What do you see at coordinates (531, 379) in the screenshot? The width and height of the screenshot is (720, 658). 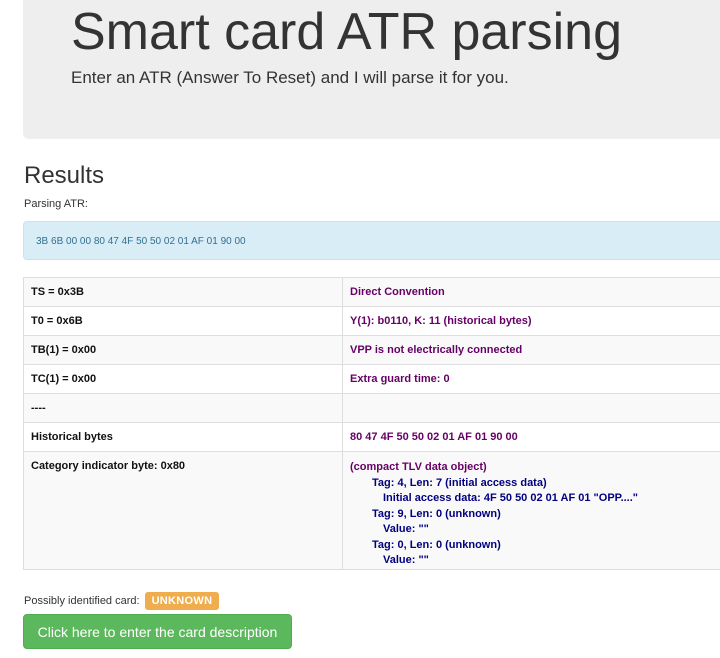 I see `row-value: Extra guard time: 0` at bounding box center [531, 379].